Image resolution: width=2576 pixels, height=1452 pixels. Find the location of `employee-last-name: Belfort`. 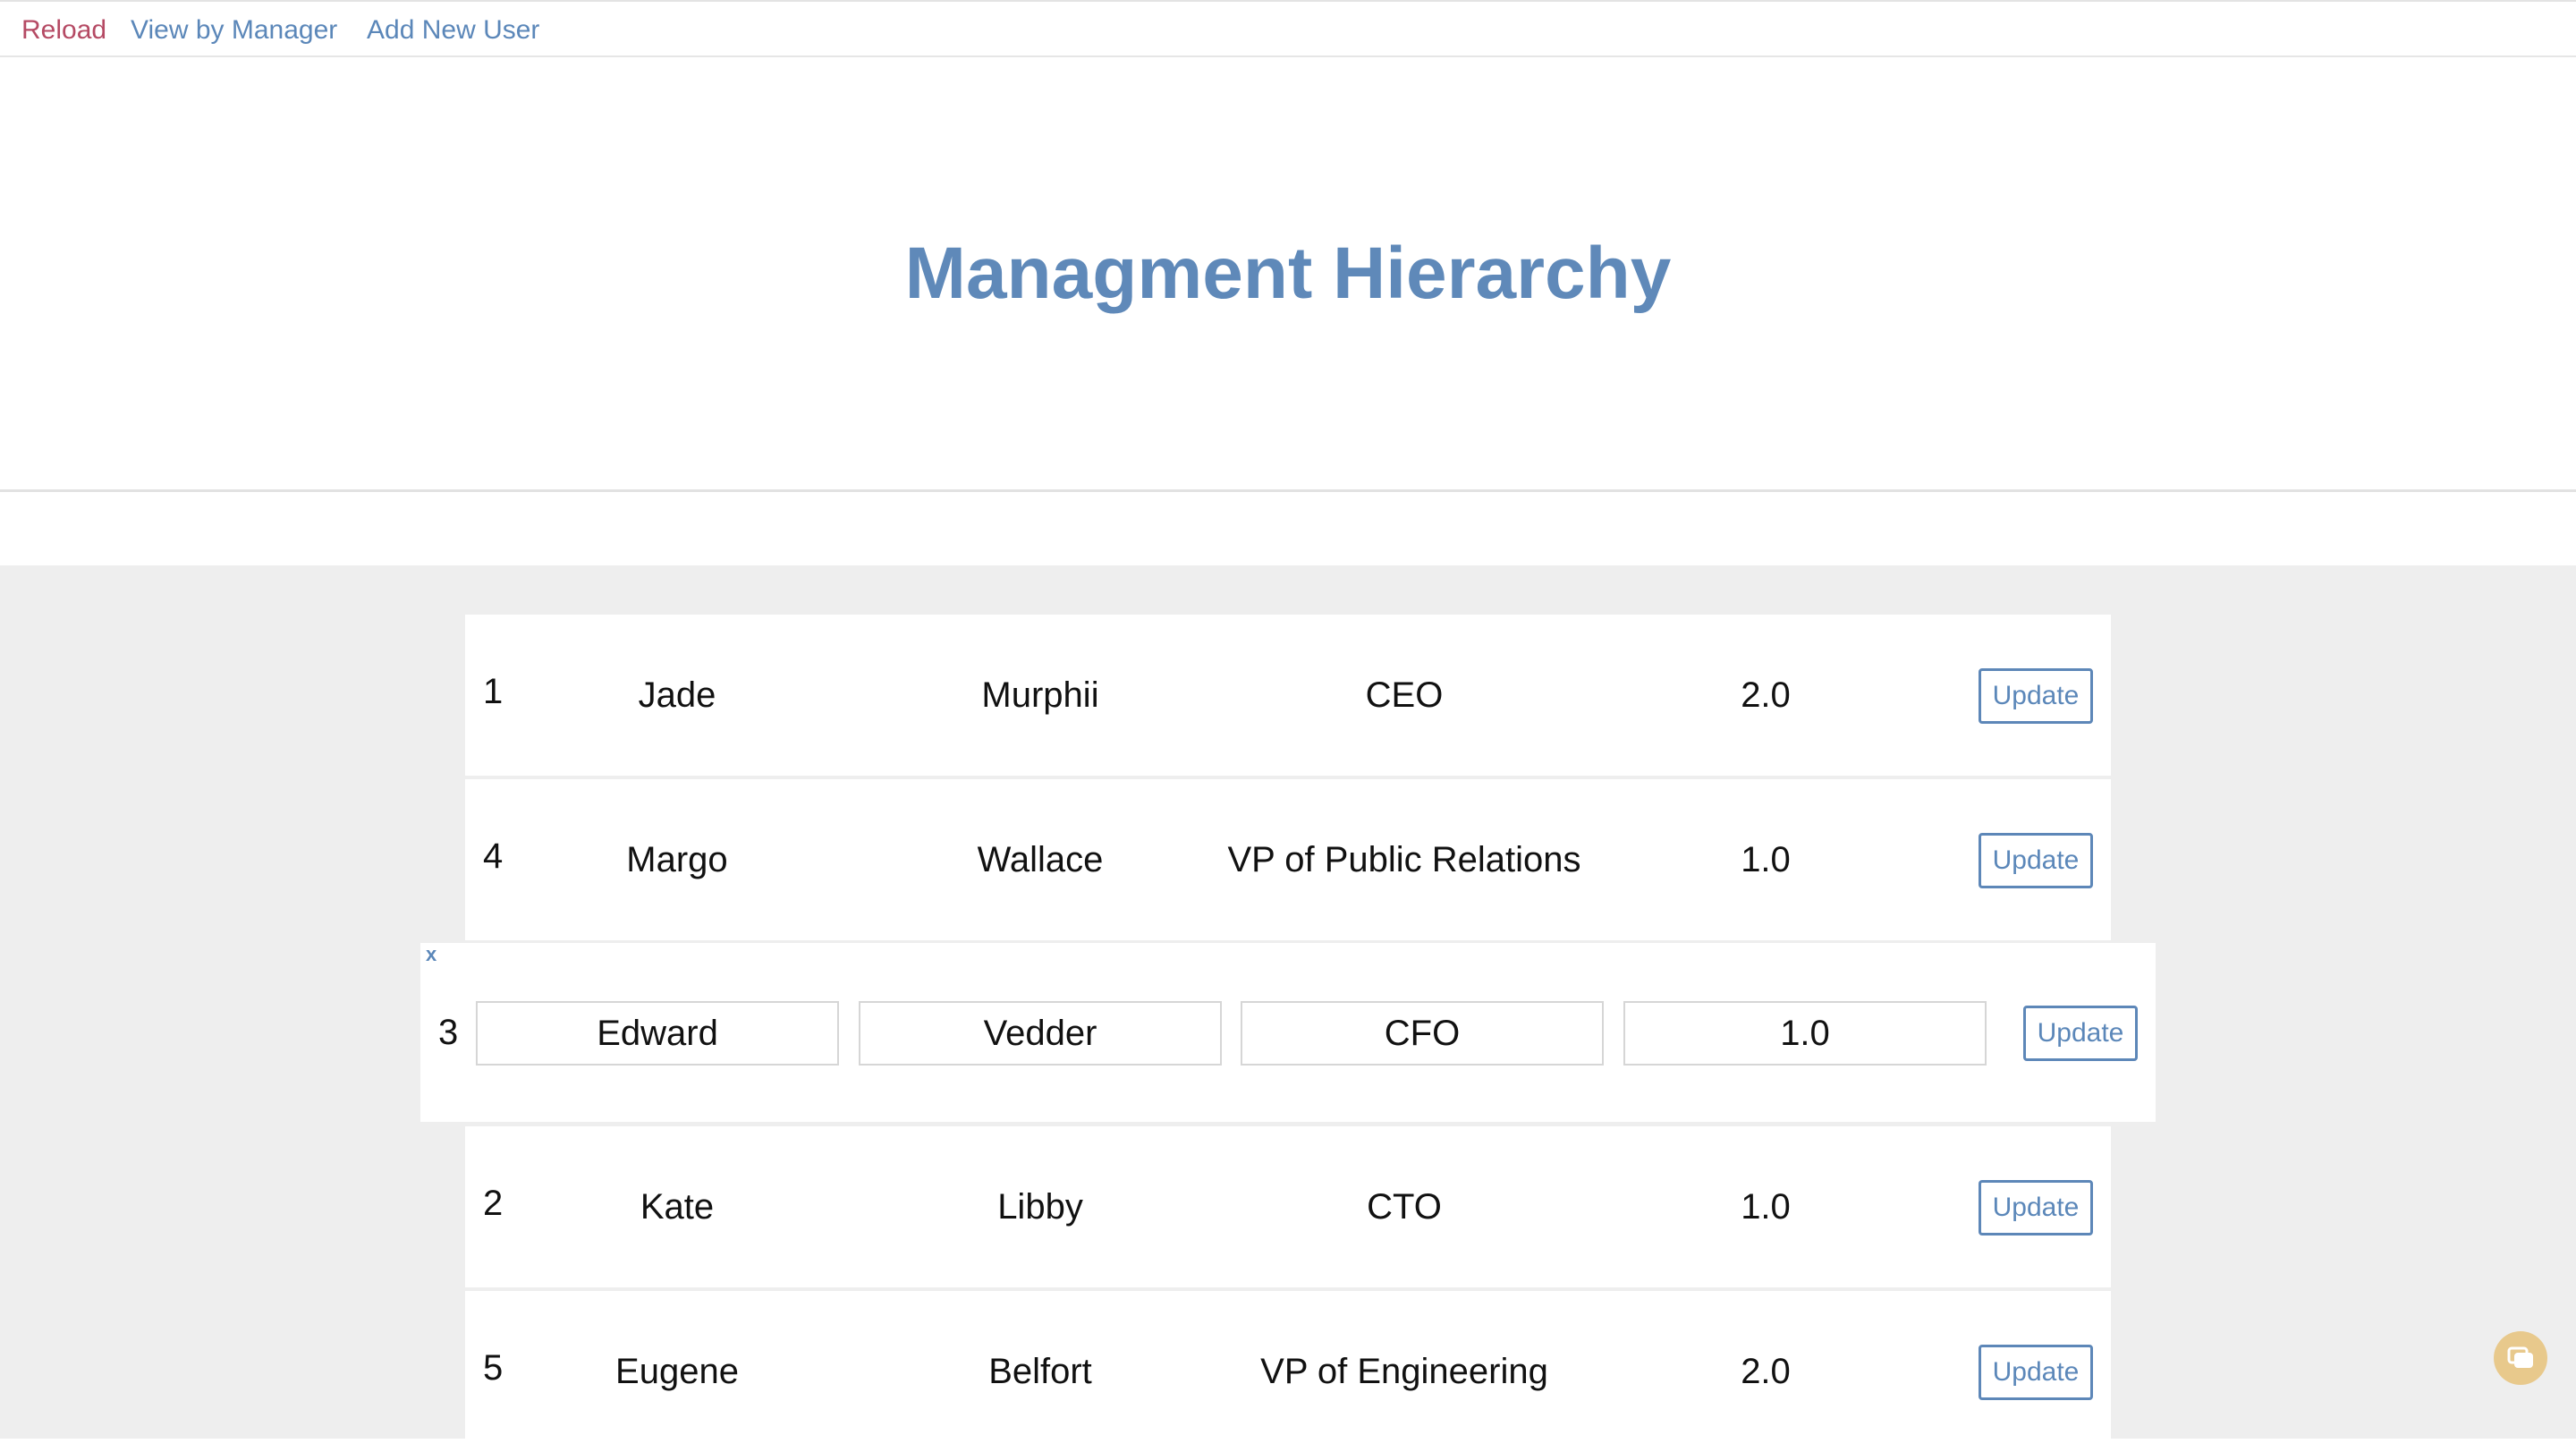

employee-last-name: Belfort is located at coordinates (1040, 1371).